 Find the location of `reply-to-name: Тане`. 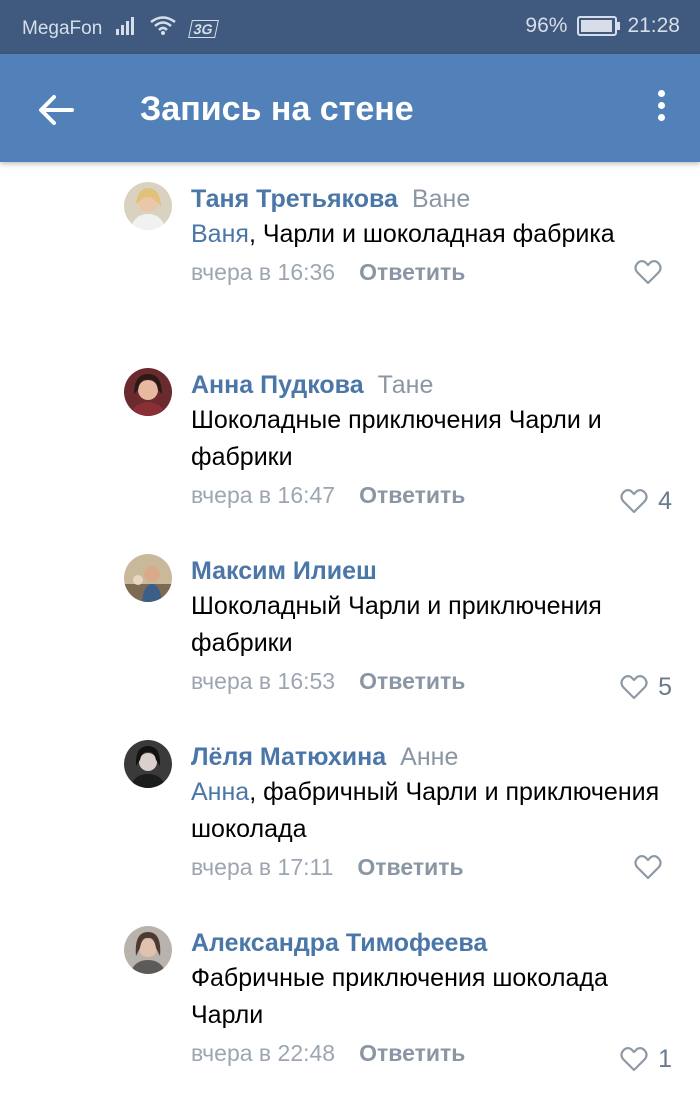

reply-to-name: Тане is located at coordinates (406, 385).